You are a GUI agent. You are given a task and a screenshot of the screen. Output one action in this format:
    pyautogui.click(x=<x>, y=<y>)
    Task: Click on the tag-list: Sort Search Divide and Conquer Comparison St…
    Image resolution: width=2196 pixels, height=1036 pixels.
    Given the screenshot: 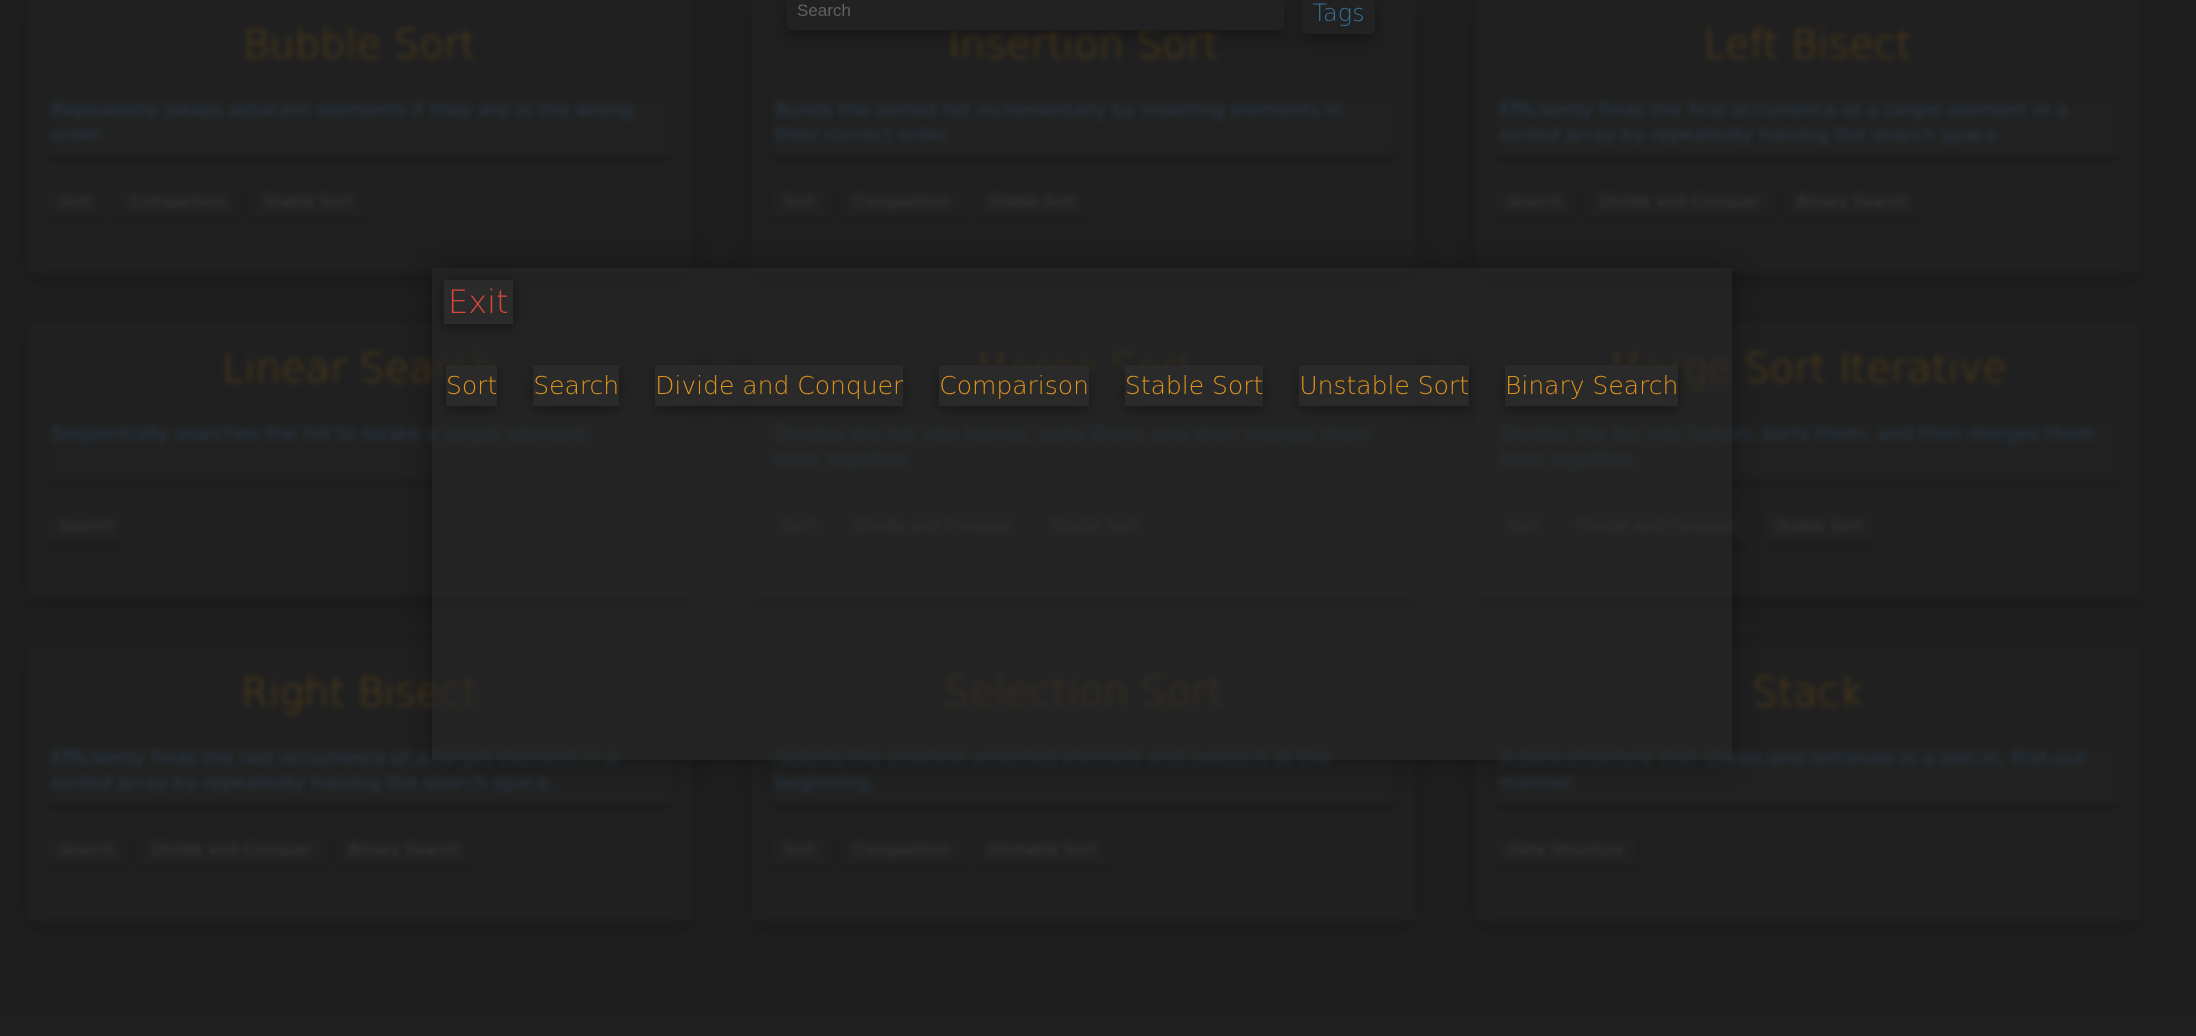 What is the action you would take?
    pyautogui.click(x=1080, y=385)
    